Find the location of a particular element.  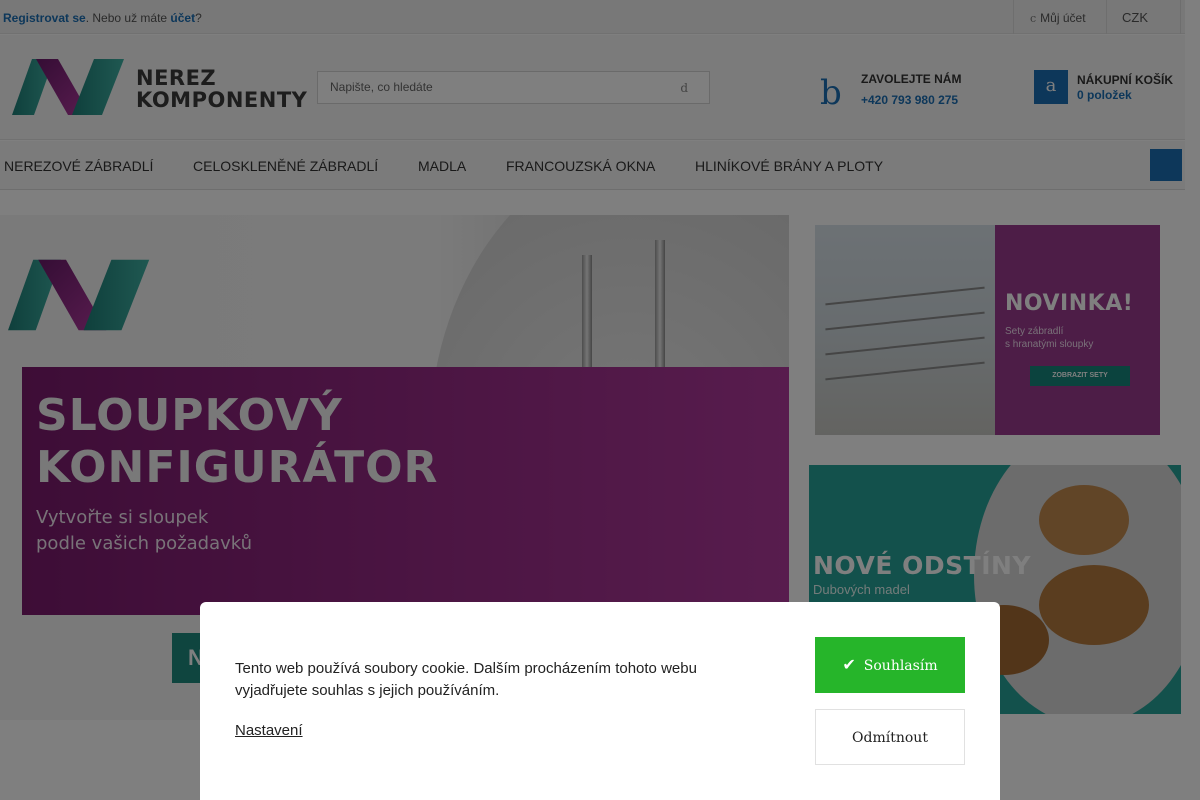

checkmark-icon: ✔ is located at coordinates (849, 664).